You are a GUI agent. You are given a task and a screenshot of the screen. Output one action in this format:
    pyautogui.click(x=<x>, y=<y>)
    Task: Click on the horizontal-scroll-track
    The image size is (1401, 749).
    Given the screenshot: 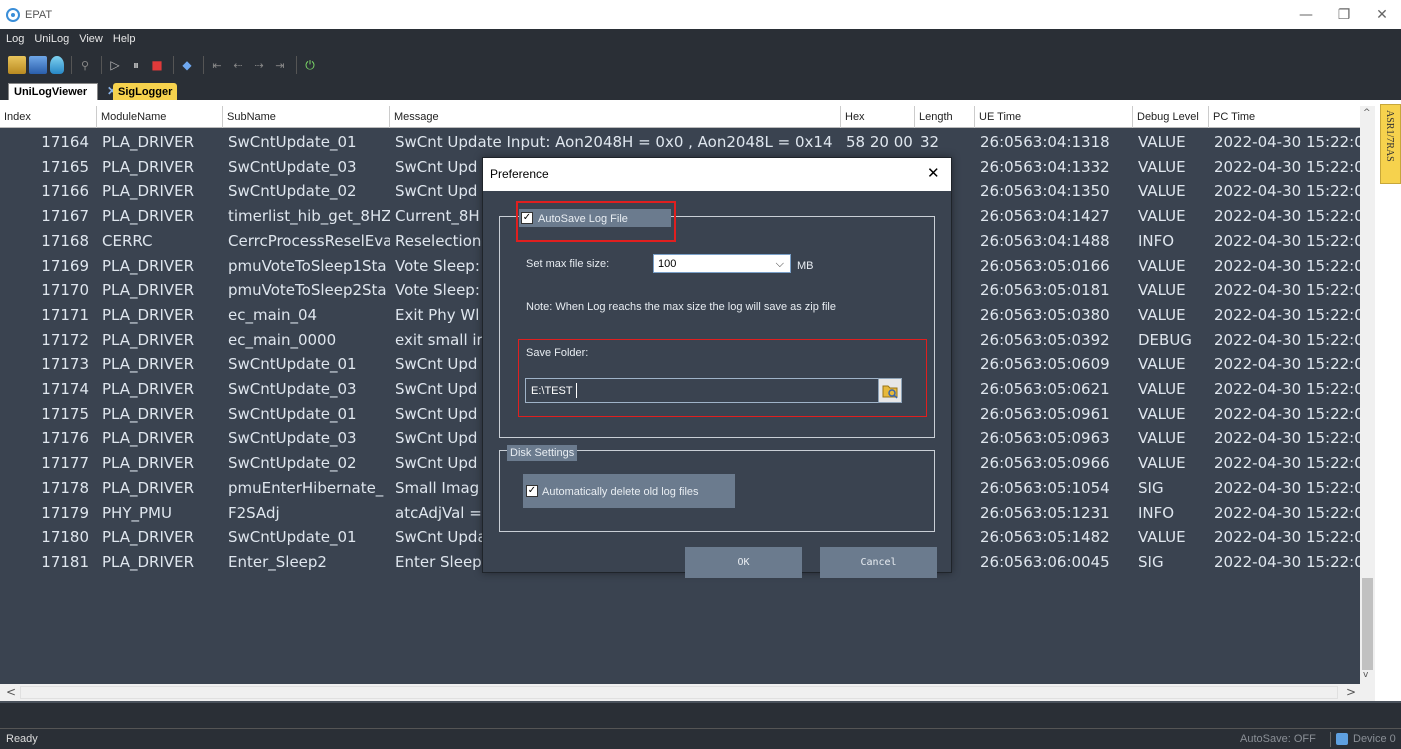 What is the action you would take?
    pyautogui.click(x=679, y=692)
    